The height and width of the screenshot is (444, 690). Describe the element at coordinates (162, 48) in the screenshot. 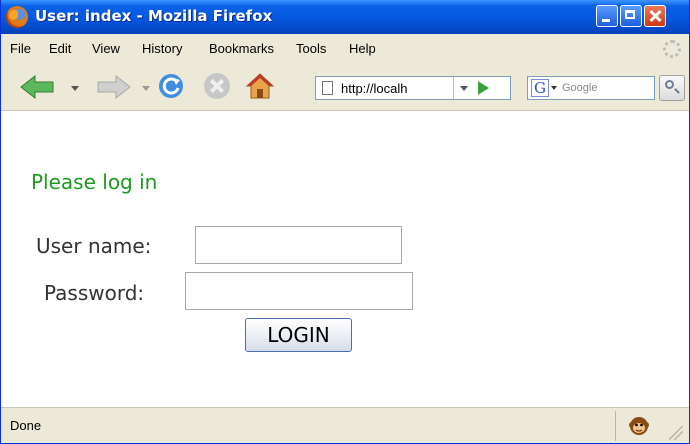

I see `menu-history: History` at that location.